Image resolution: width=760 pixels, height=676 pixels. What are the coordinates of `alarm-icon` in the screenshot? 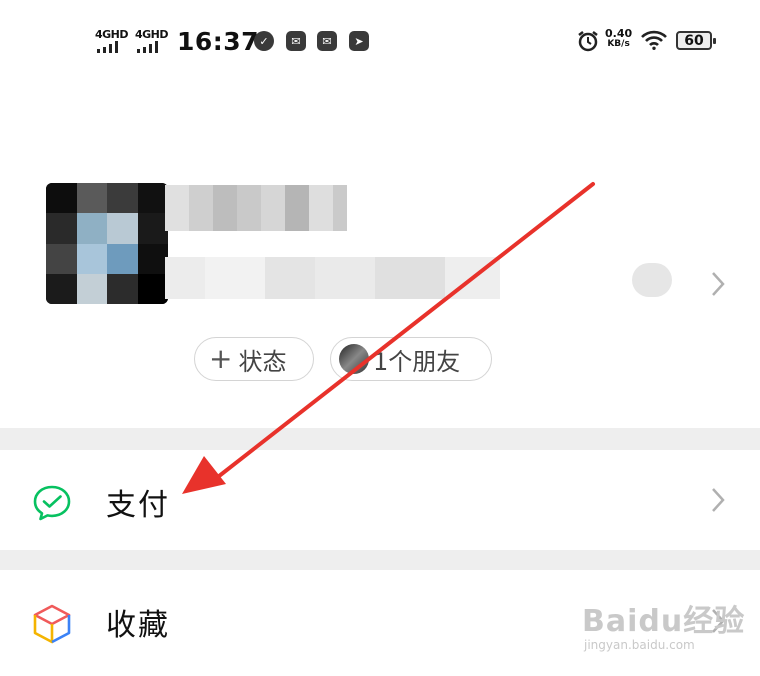 It's located at (588, 41).